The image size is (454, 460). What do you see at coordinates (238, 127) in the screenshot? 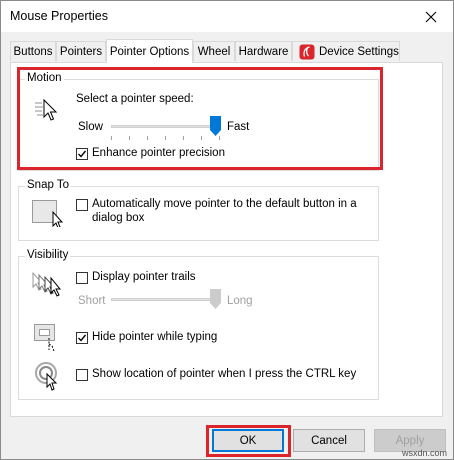
I see `fast-label: Fast` at bounding box center [238, 127].